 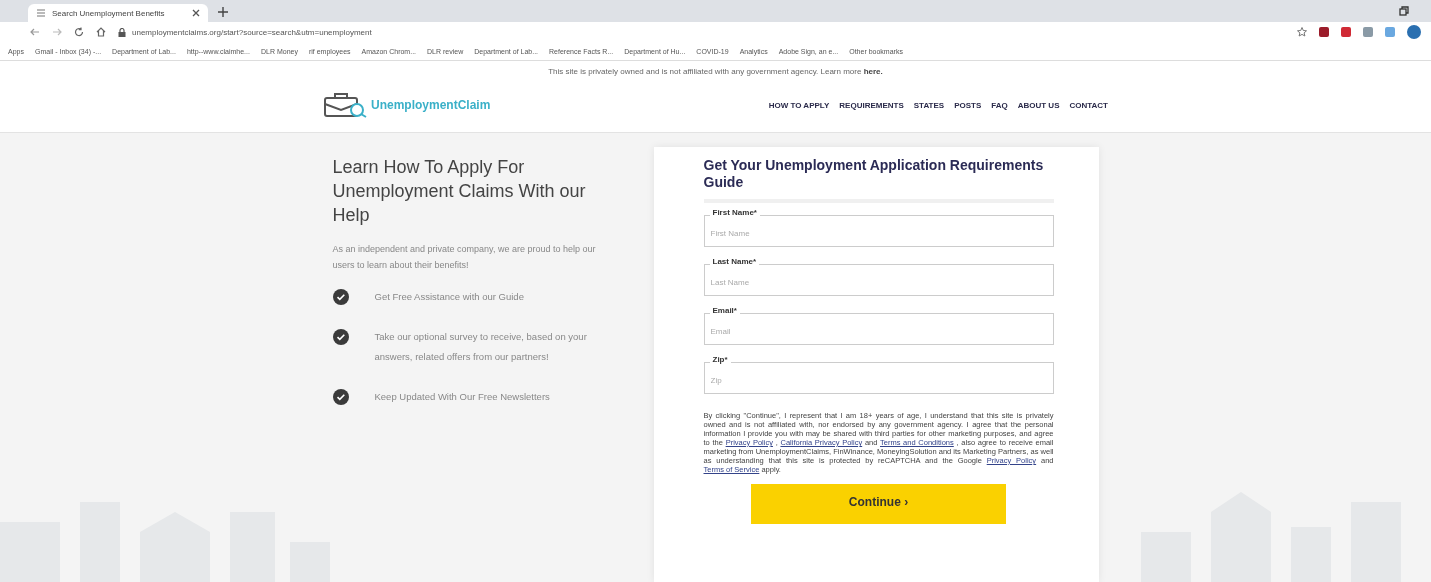 I want to click on learn-more-link: here., so click(x=873, y=71).